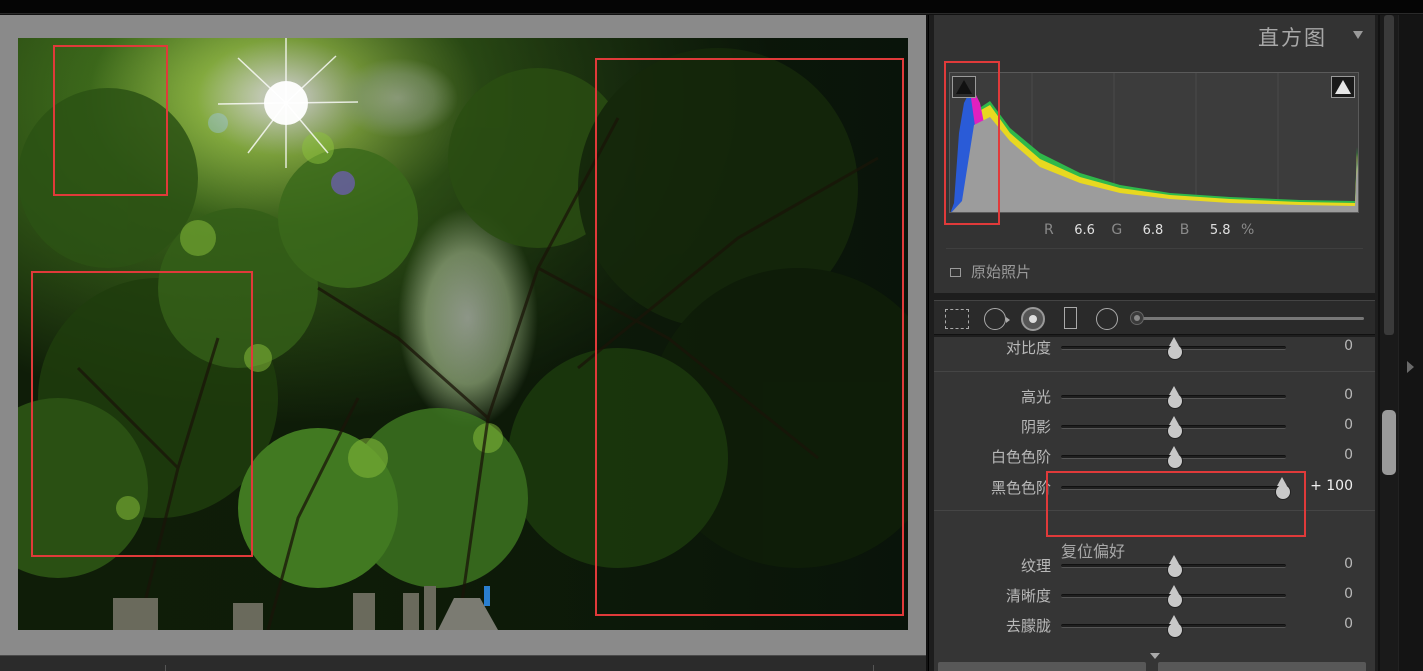 This screenshot has height=671, width=1423. Describe the element at coordinates (1348, 594) in the screenshot. I see `slider-value-clarity: 0` at that location.